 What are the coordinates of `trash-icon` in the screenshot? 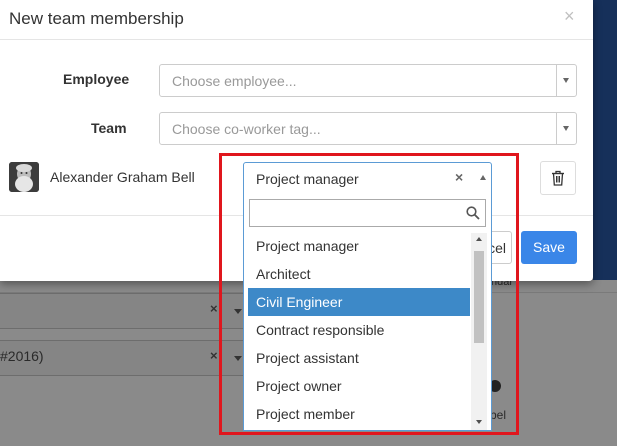 It's located at (558, 178).